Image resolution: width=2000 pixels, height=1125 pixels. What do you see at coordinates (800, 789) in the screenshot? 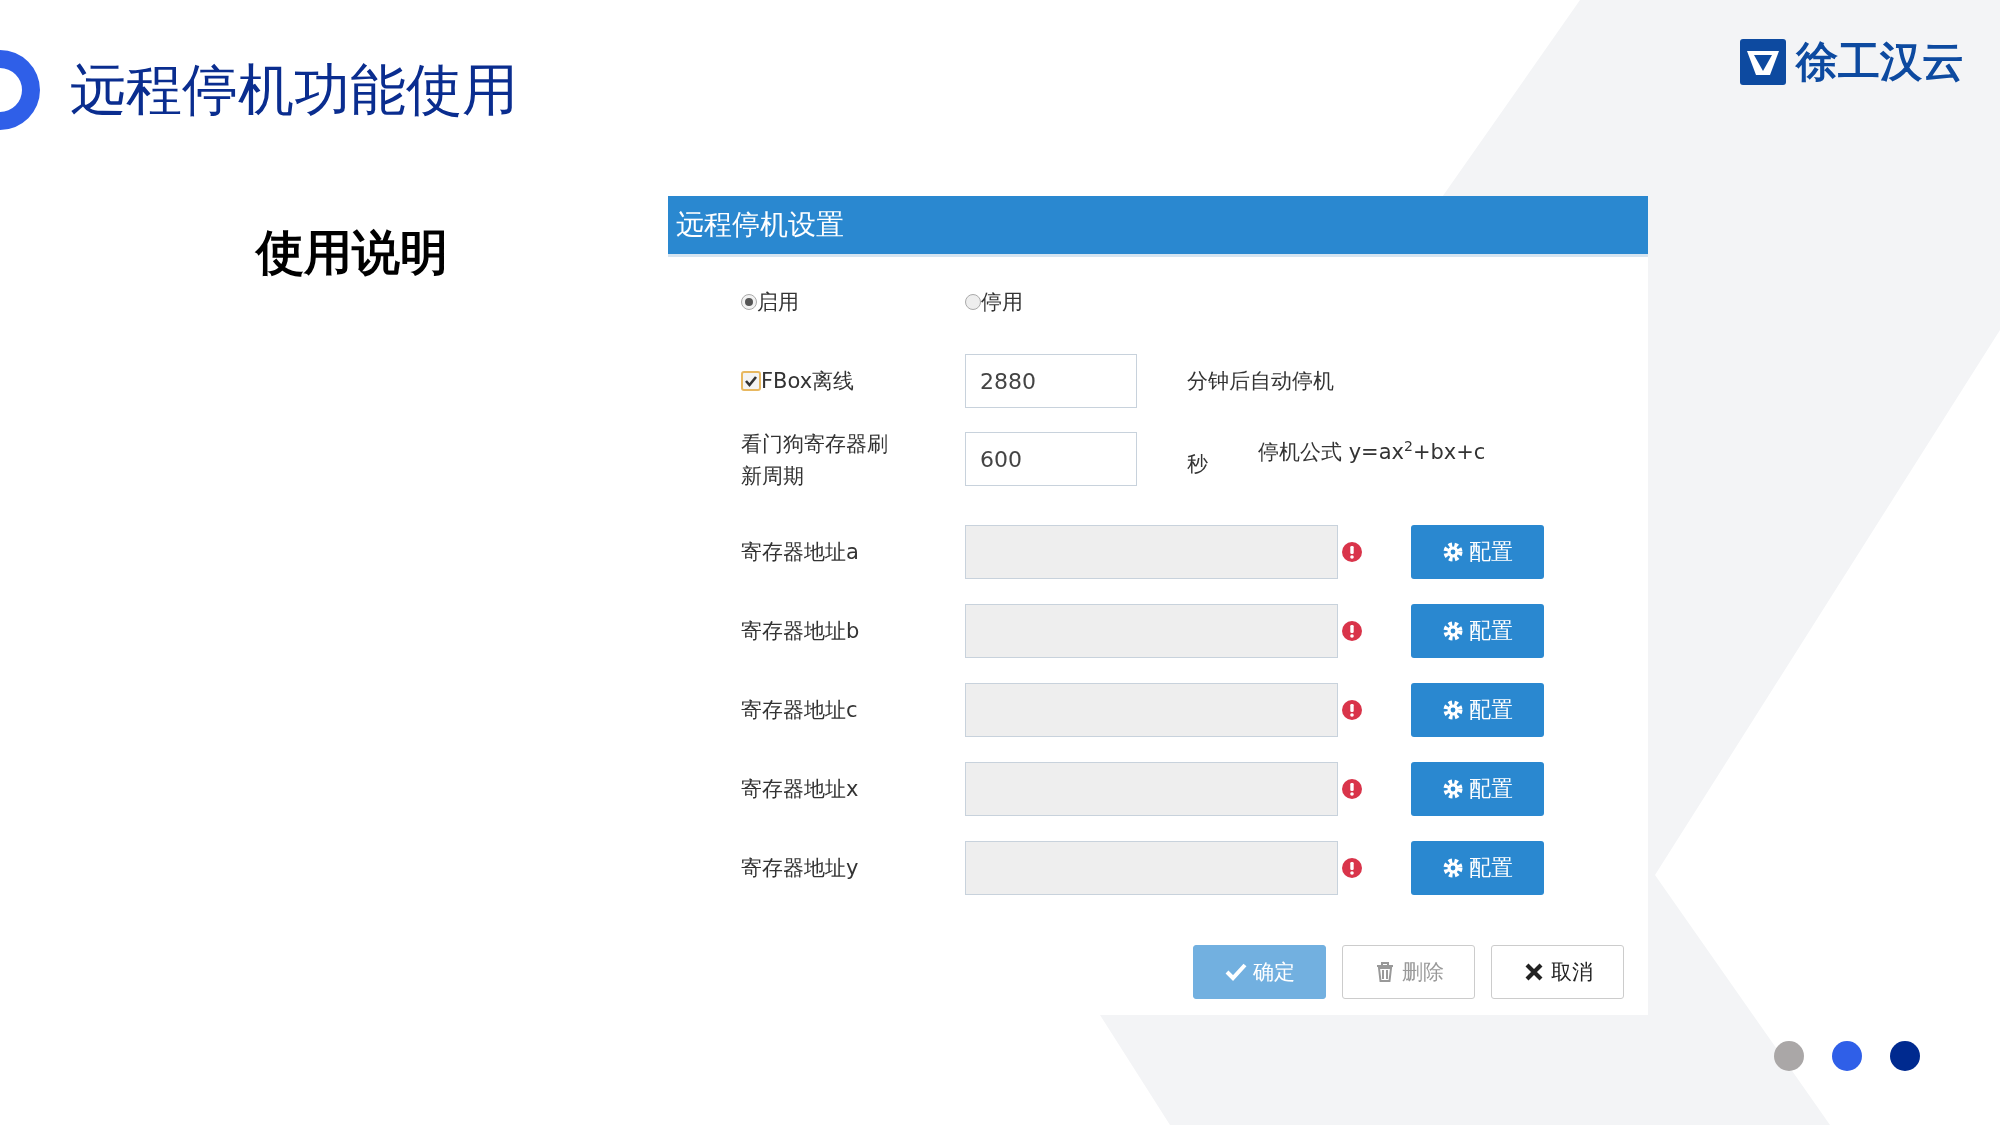
I see `field-label: 寄存器地址x` at bounding box center [800, 789].